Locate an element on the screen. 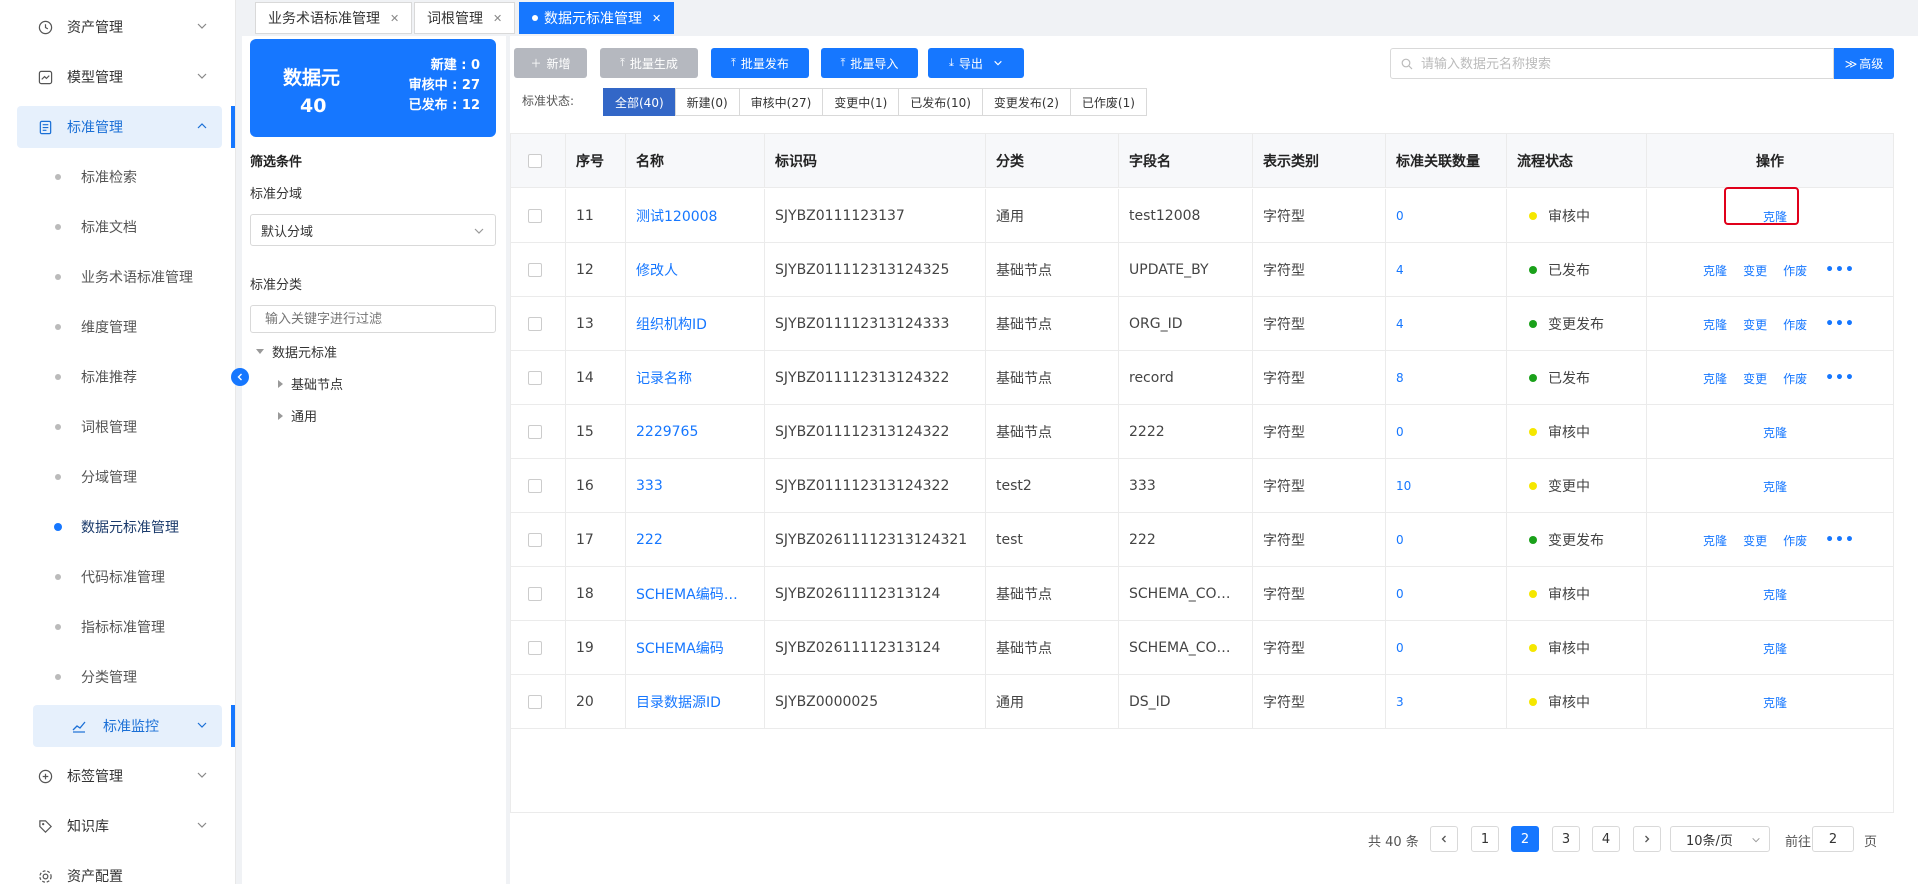 The height and width of the screenshot is (884, 1918). sidebar-item-standard-management: 标准管理 is located at coordinates (119, 127).